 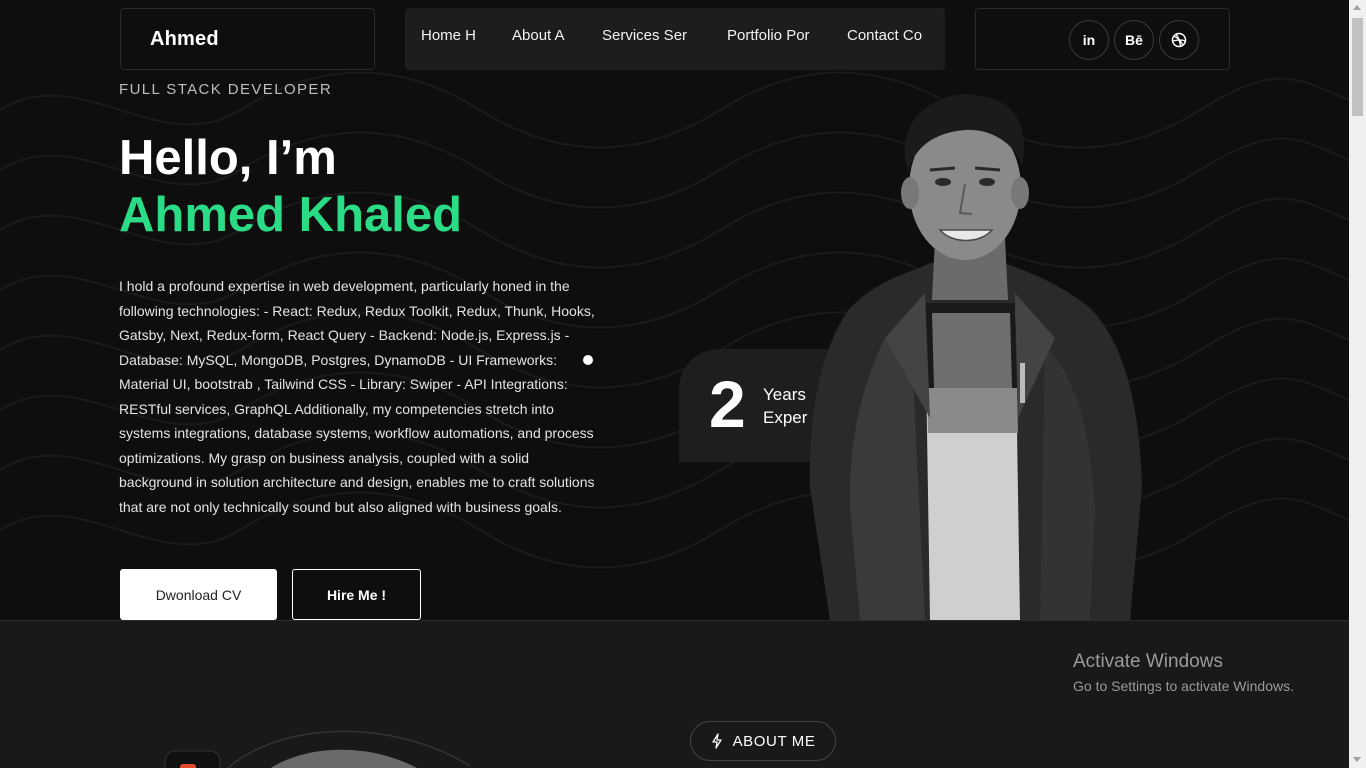 I want to click on page-scrollbar, so click(x=1357, y=384).